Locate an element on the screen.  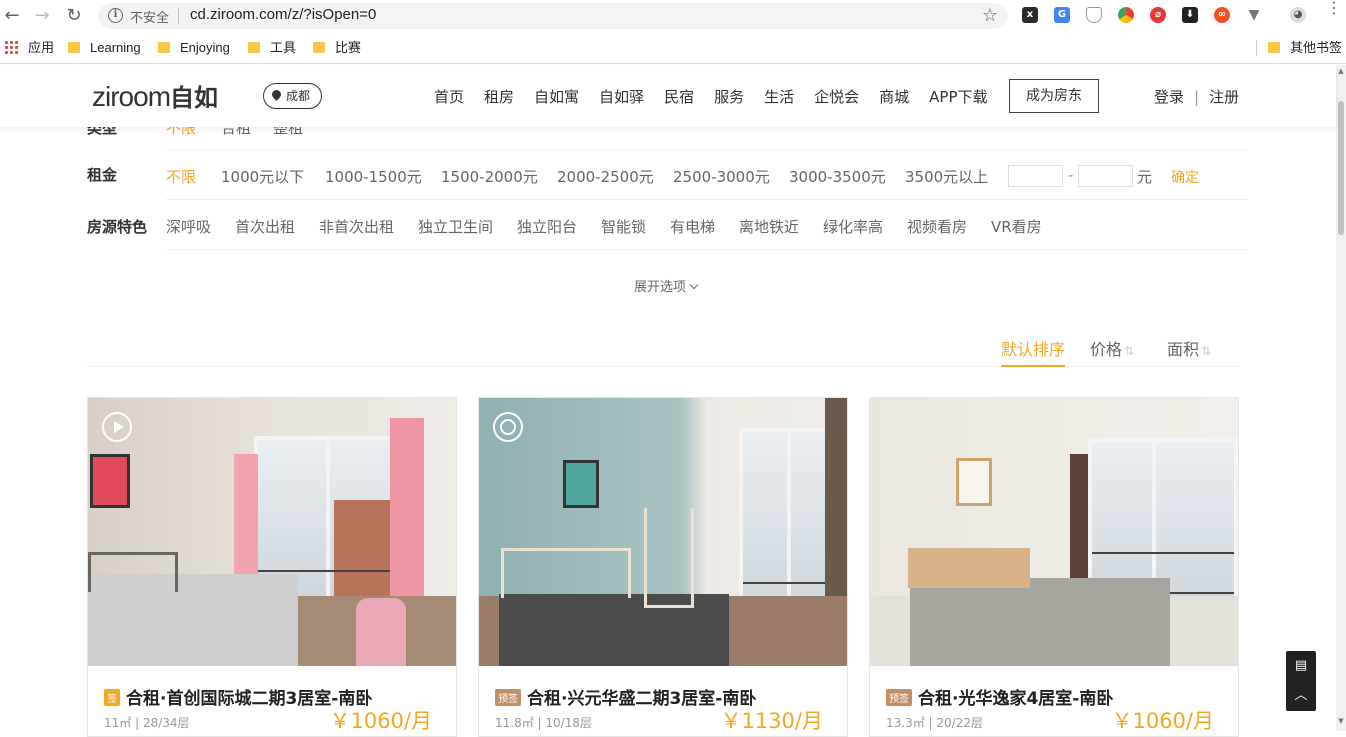
bookmark-divider is located at coordinates (1256, 48).